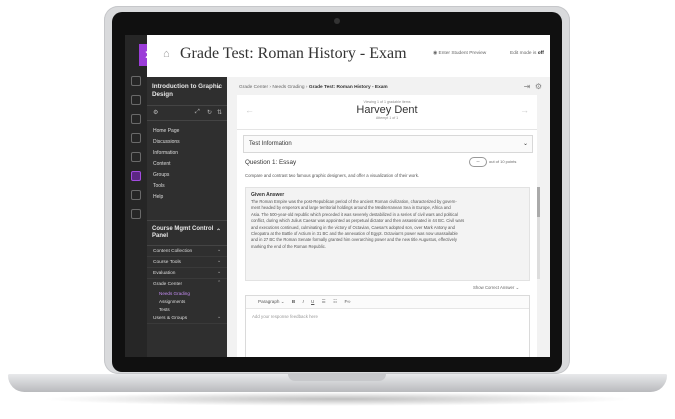 The width and height of the screenshot is (675, 419). What do you see at coordinates (187, 262) in the screenshot?
I see `panel-item-course-tools: Course Tools ⌄` at bounding box center [187, 262].